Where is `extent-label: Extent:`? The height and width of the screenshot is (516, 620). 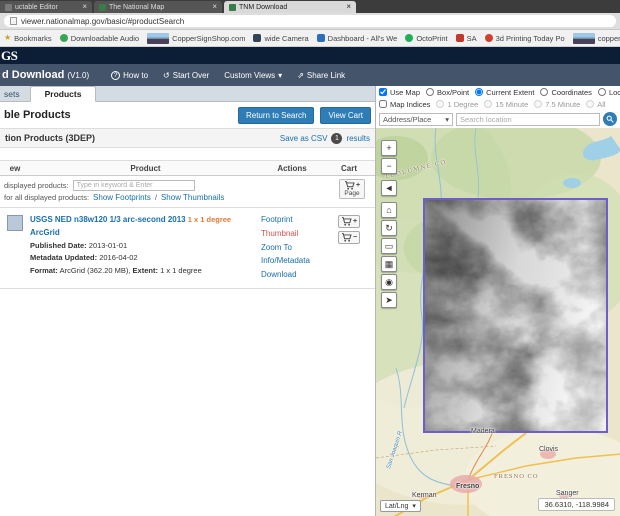
extent-label: Extent: is located at coordinates (145, 270).